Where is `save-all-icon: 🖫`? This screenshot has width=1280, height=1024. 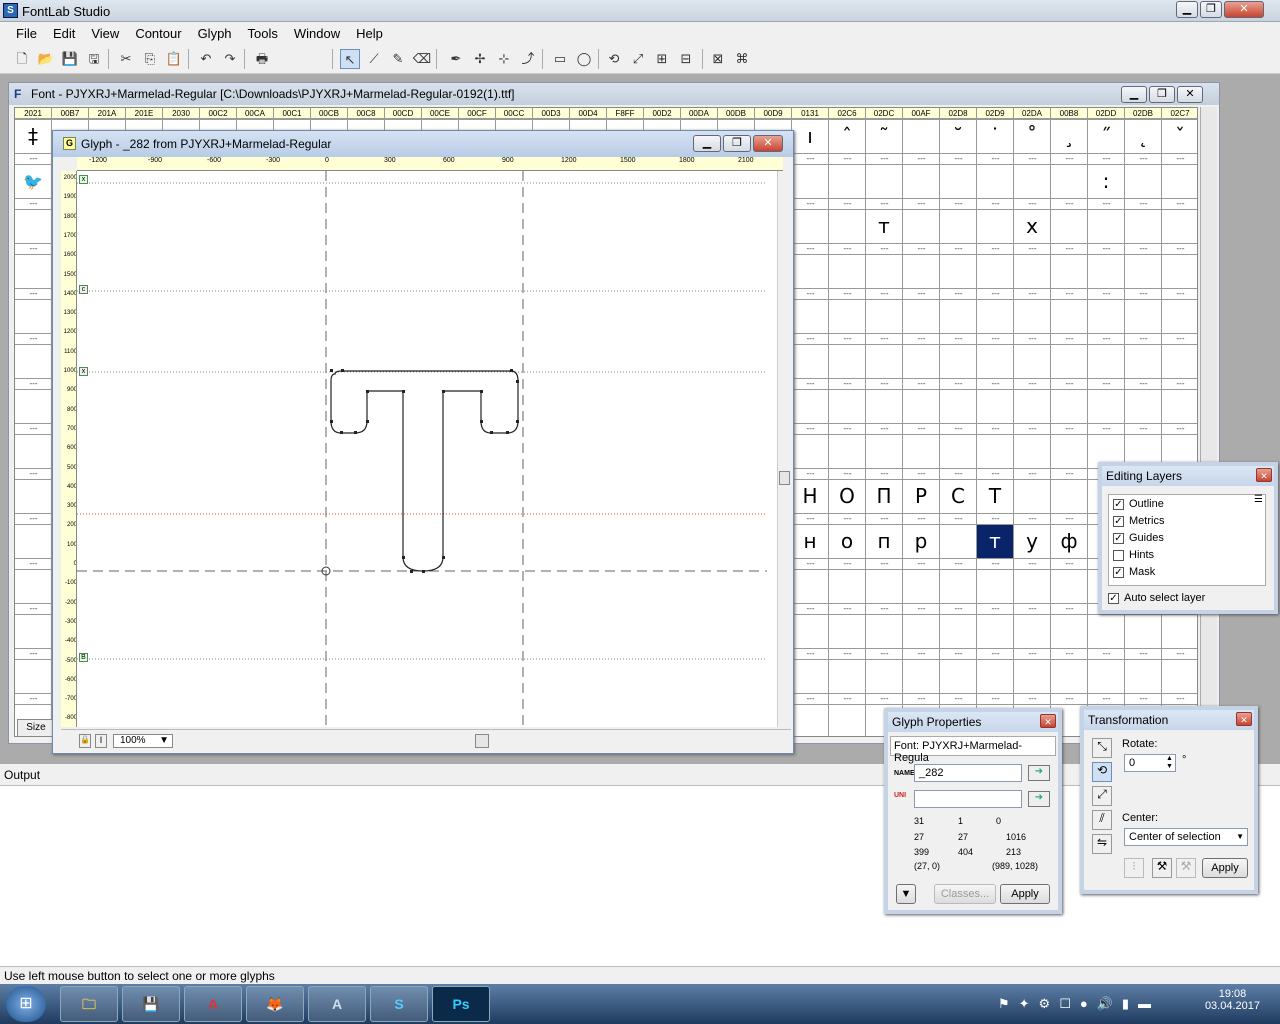 save-all-icon: 🖫 is located at coordinates (94, 59).